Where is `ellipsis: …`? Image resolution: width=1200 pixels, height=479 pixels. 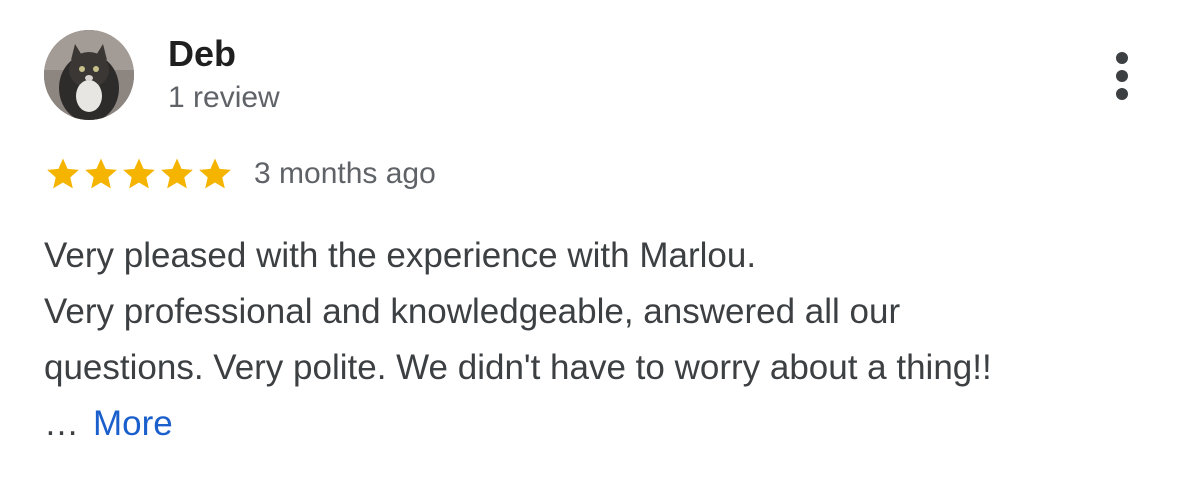 ellipsis: … is located at coordinates (61, 423).